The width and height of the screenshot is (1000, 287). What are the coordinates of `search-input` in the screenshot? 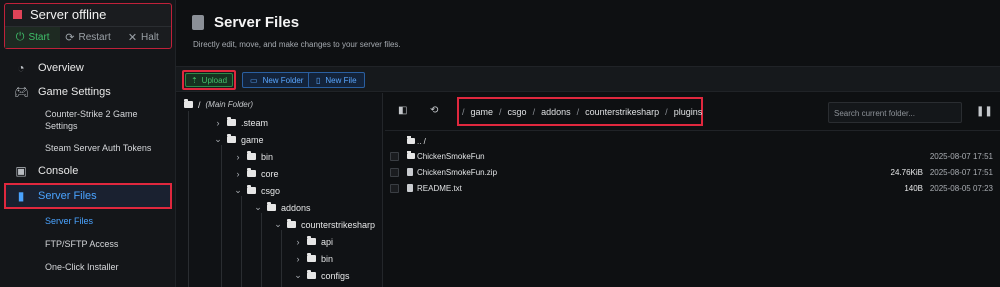 It's located at (895, 113).